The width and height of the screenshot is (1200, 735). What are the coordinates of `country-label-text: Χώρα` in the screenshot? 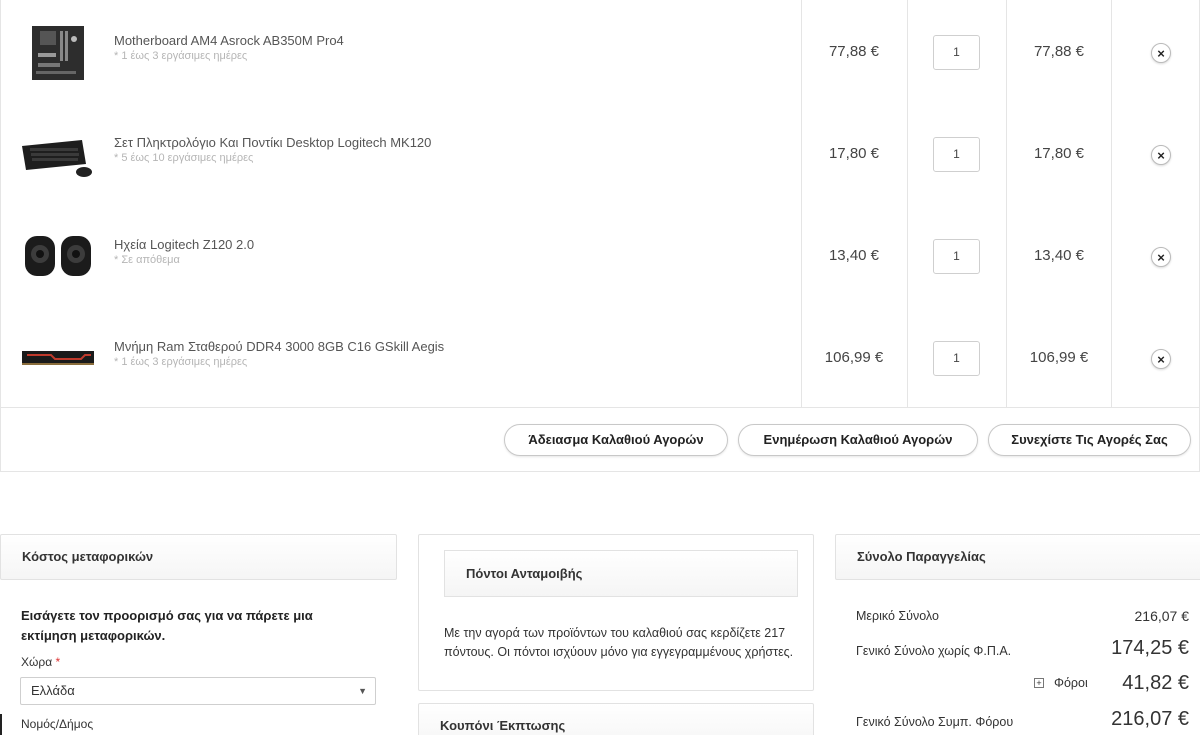 It's located at (37, 662).